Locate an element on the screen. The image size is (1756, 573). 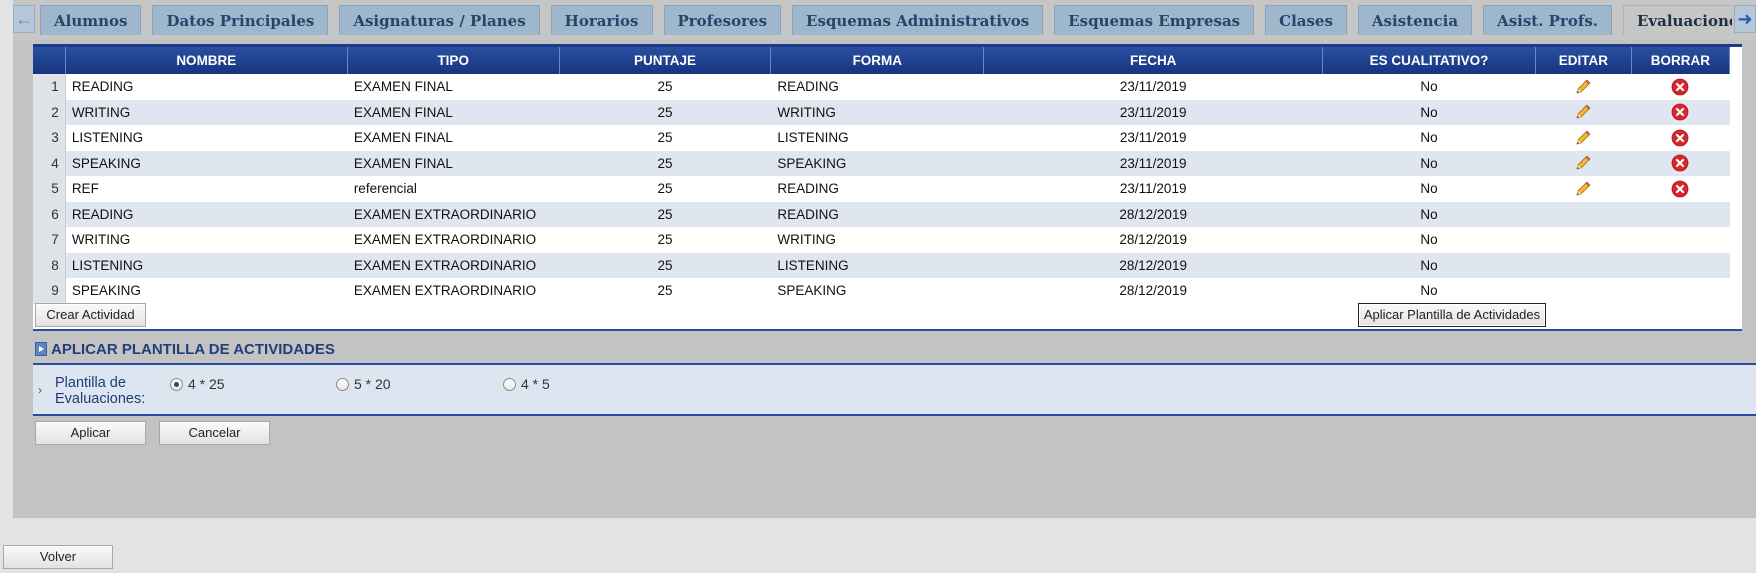
cell-tipo: EXAMEN FINAL is located at coordinates (453, 112).